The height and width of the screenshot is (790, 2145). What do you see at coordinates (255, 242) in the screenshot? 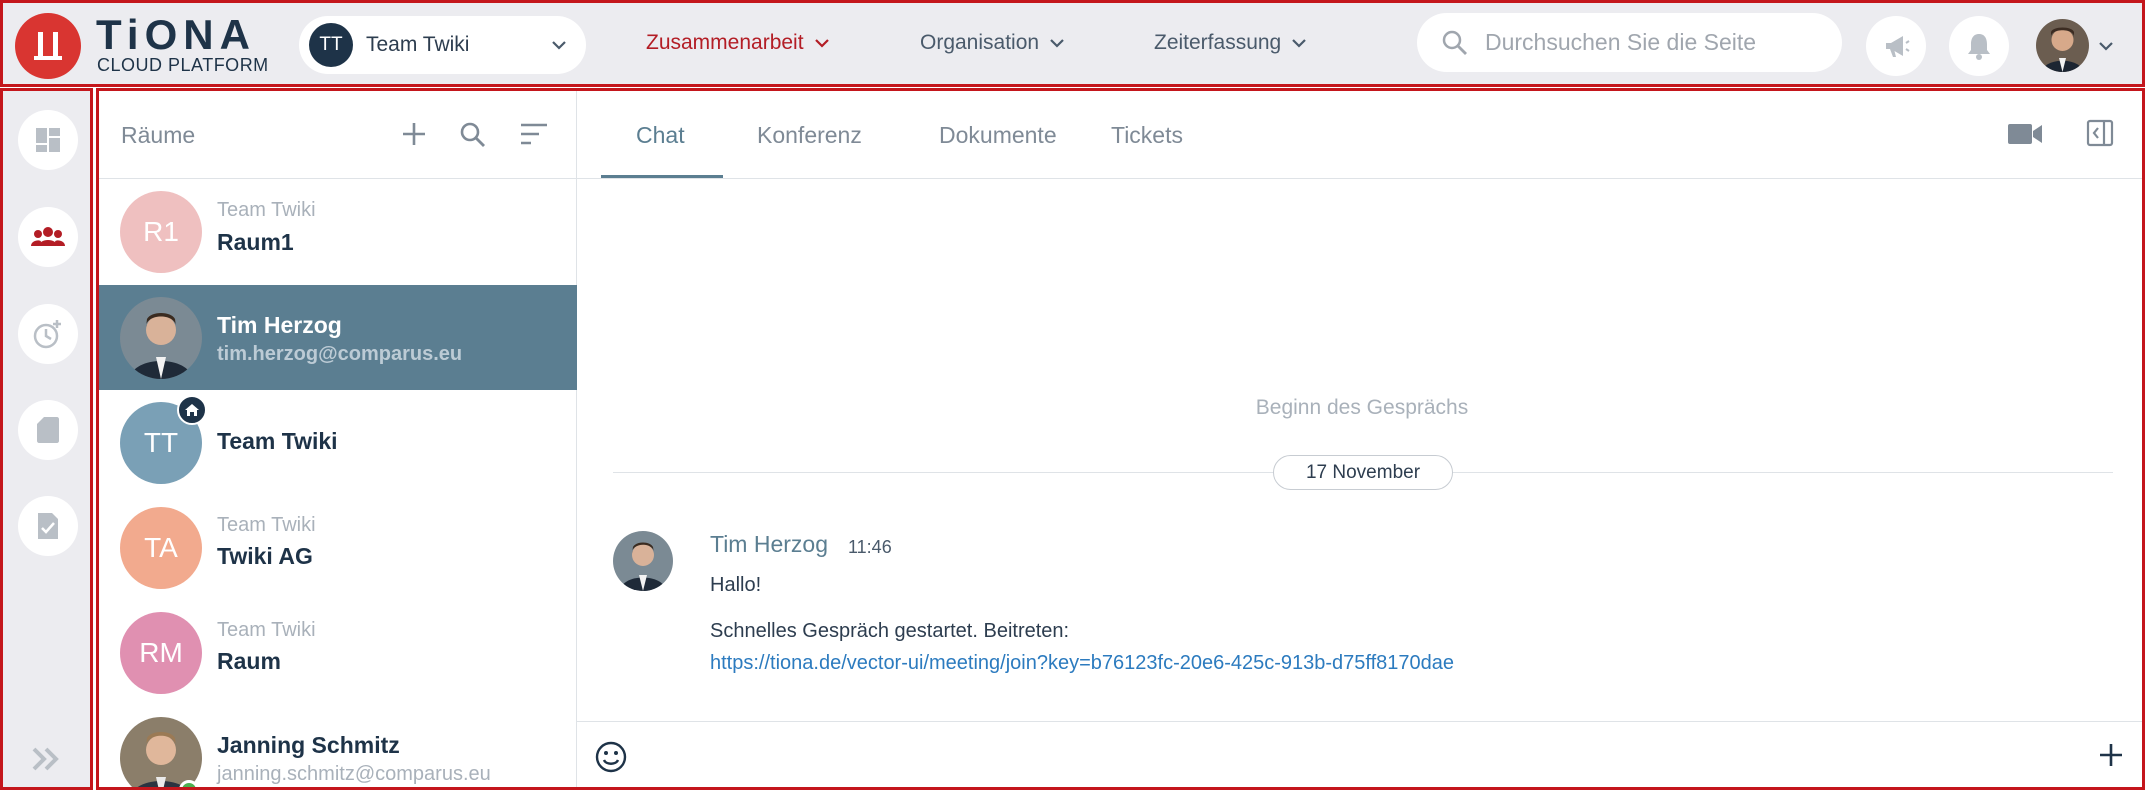
I see `room-name: Raum1` at bounding box center [255, 242].